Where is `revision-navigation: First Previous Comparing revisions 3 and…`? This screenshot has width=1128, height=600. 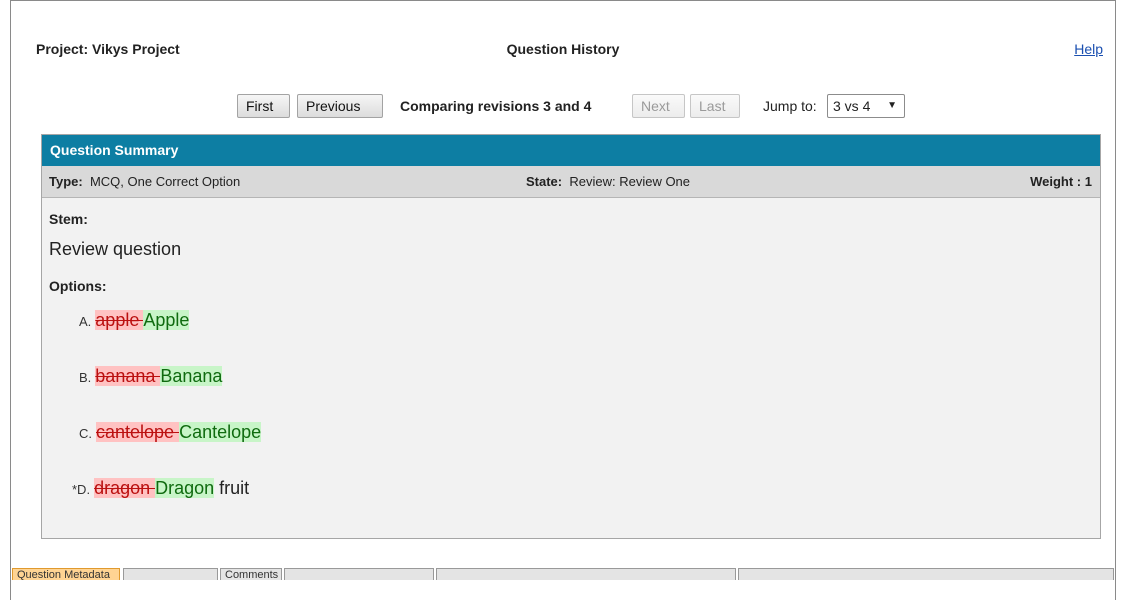 revision-navigation: First Previous Comparing revisions 3 and… is located at coordinates (563, 108).